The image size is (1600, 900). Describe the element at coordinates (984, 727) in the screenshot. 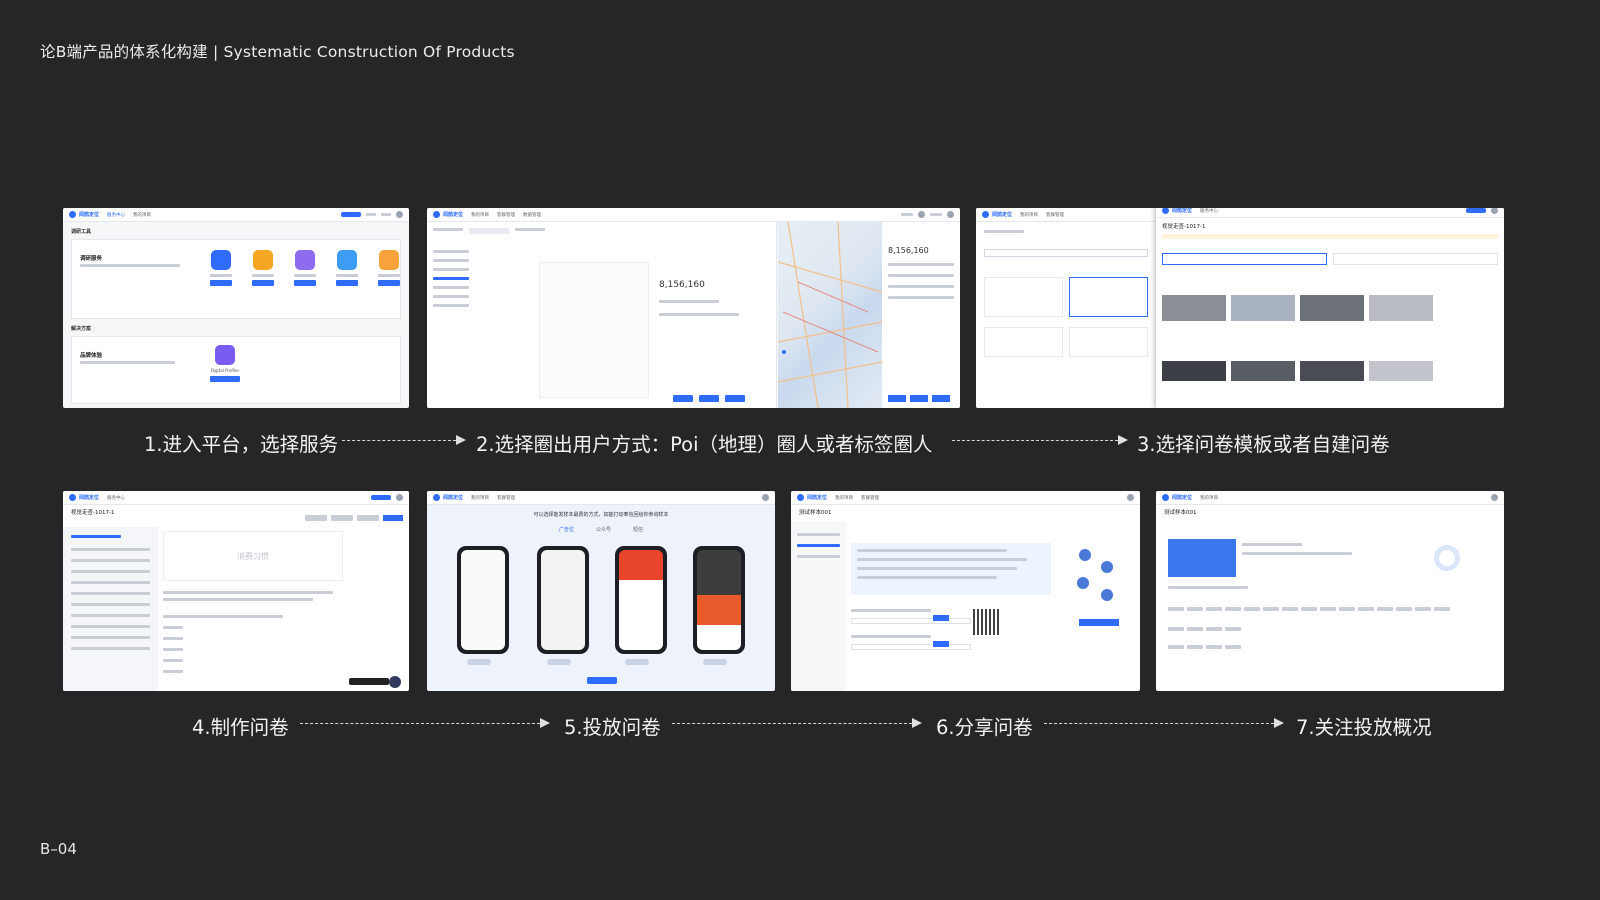

I see `step6-label: 6.分享问卷` at that location.